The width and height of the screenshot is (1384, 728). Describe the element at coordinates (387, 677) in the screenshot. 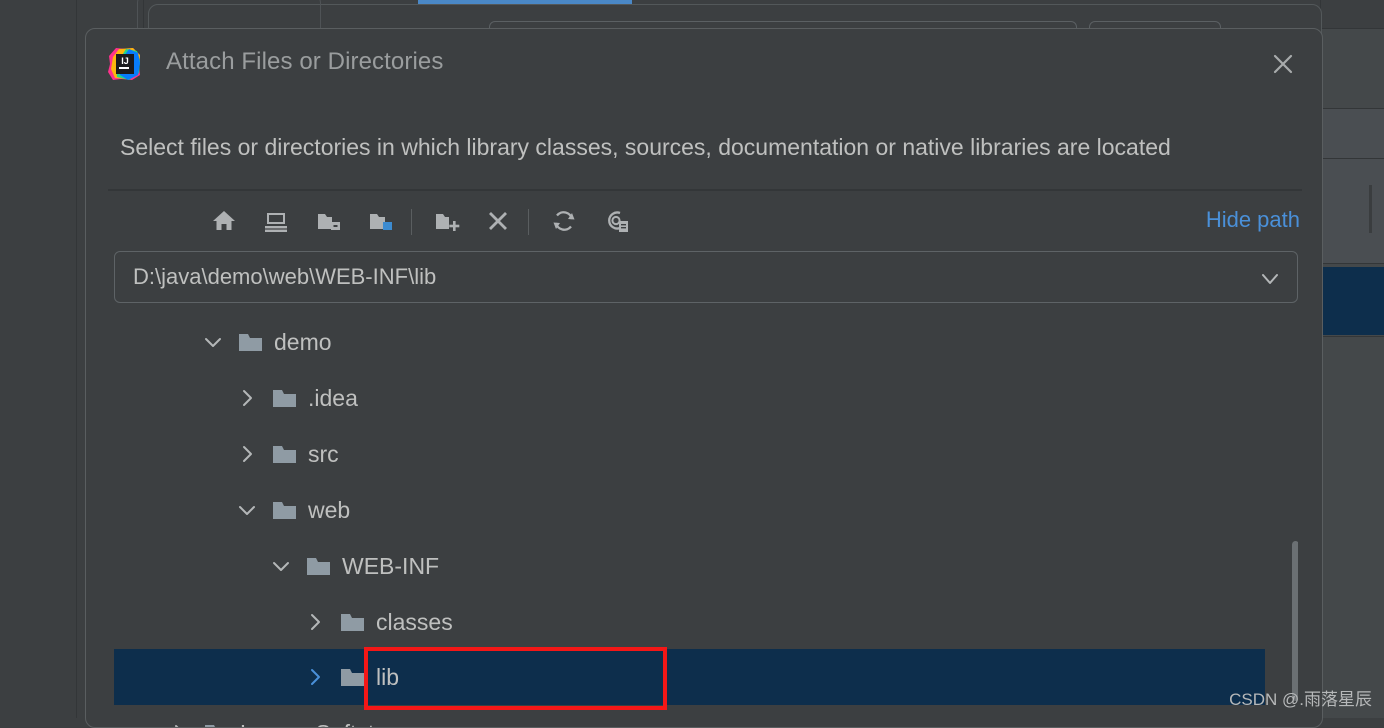

I see `tree-row-label: lib` at that location.